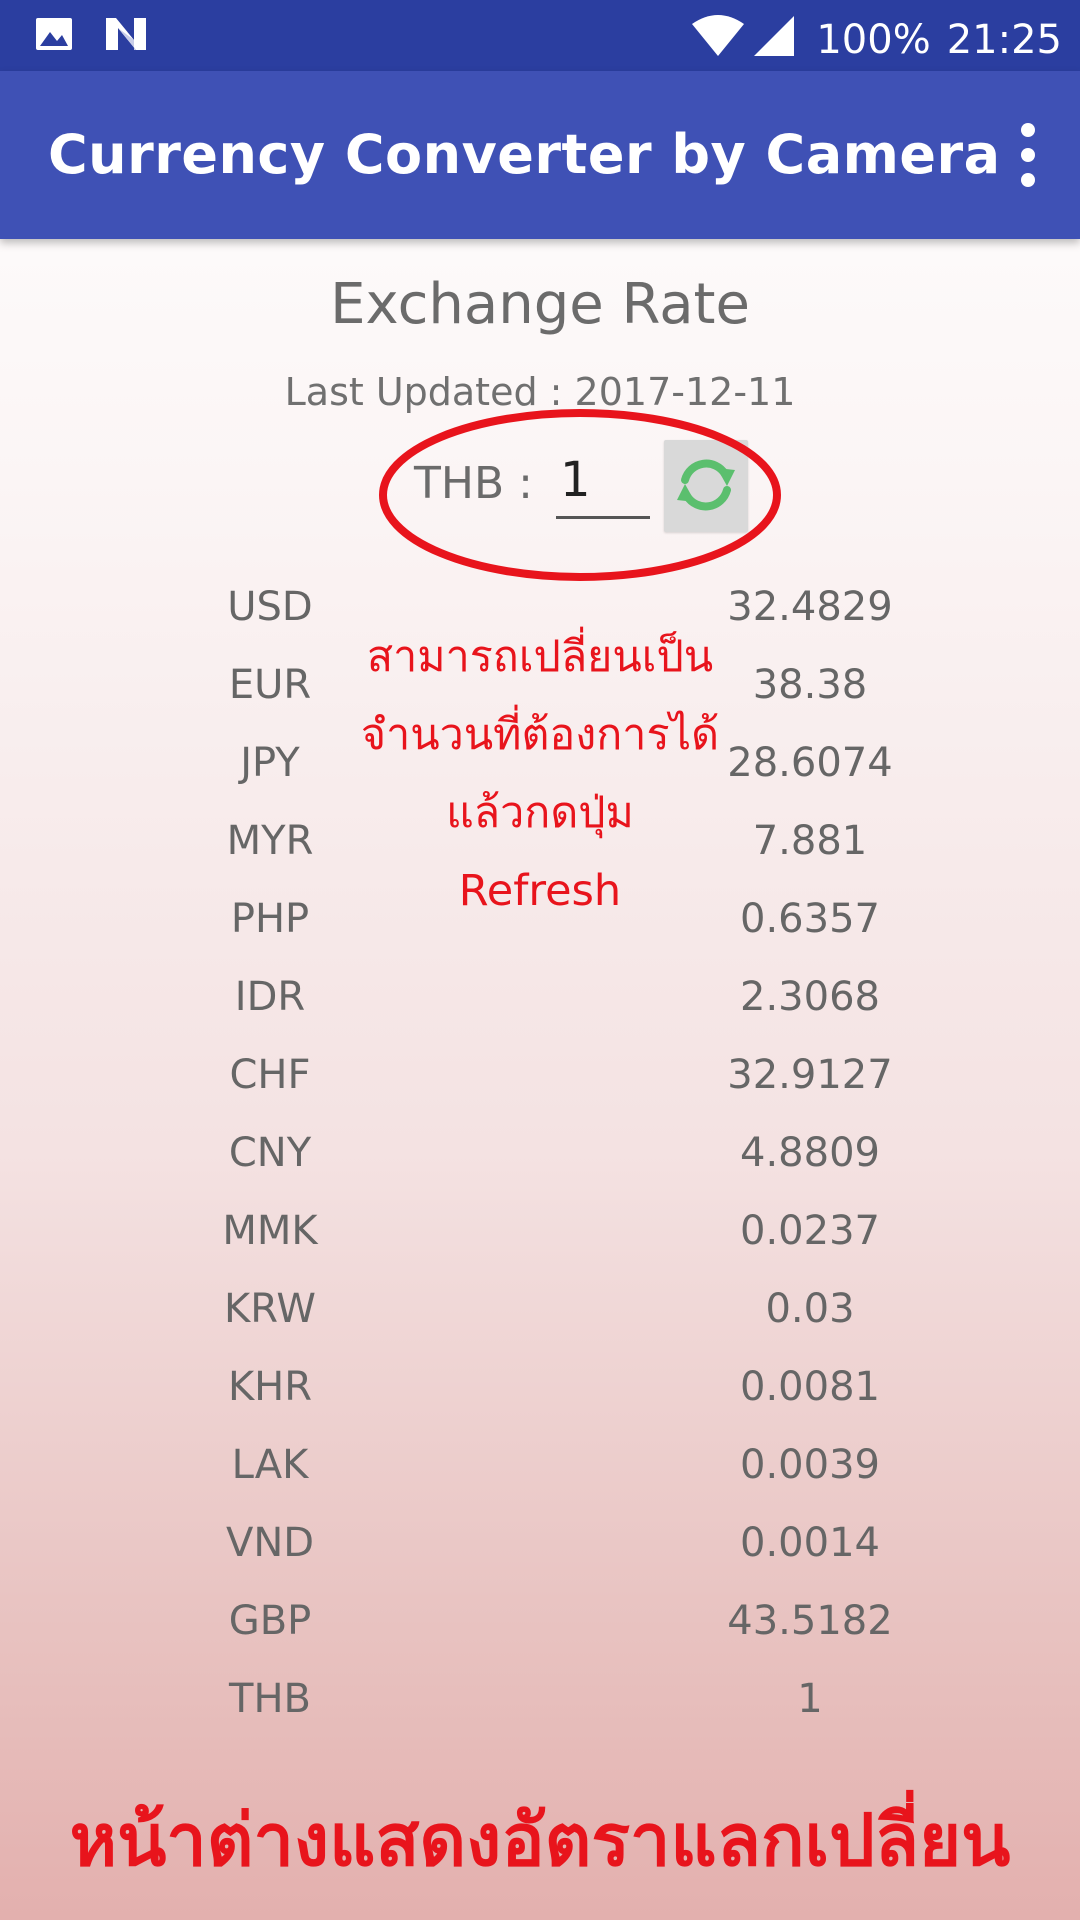 Image resolution: width=1080 pixels, height=1920 pixels. What do you see at coordinates (540, 495) in the screenshot?
I see `amount-row: THB :` at bounding box center [540, 495].